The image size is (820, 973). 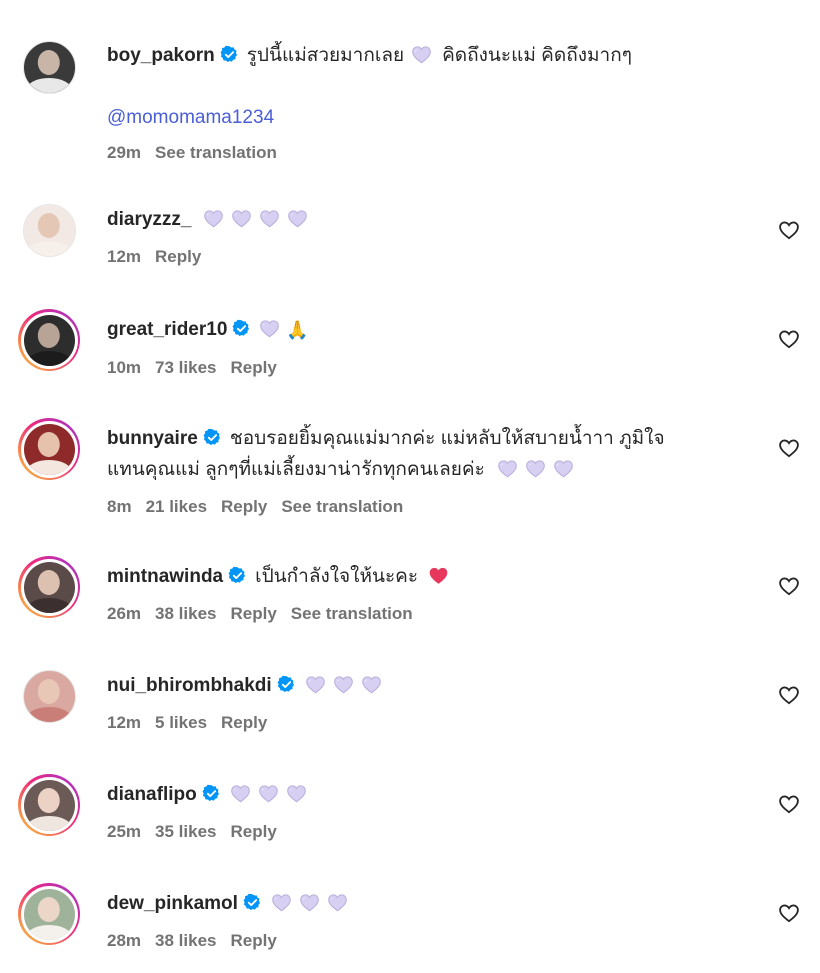 What do you see at coordinates (119, 506) in the screenshot?
I see `comment-time: 8m` at bounding box center [119, 506].